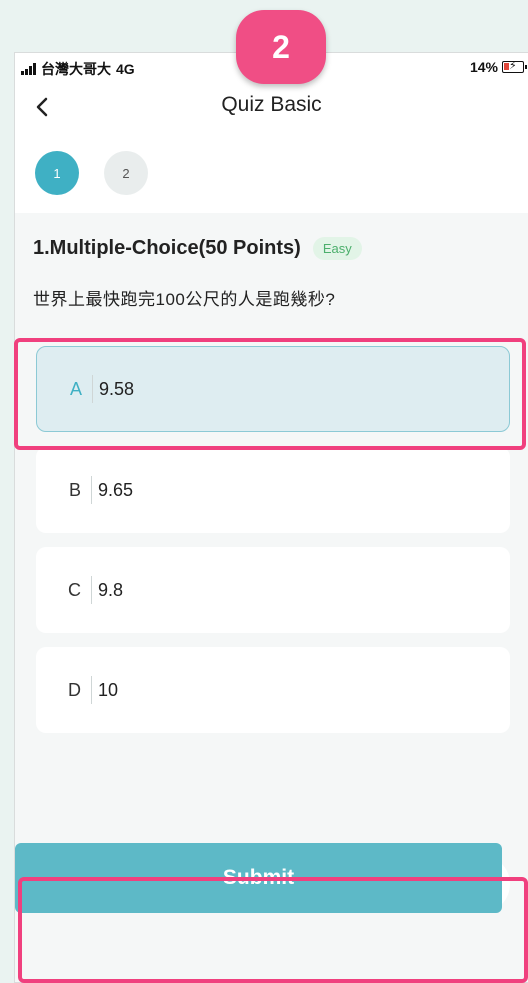 The image size is (528, 983). What do you see at coordinates (28, 69) in the screenshot?
I see `signal-icon` at bounding box center [28, 69].